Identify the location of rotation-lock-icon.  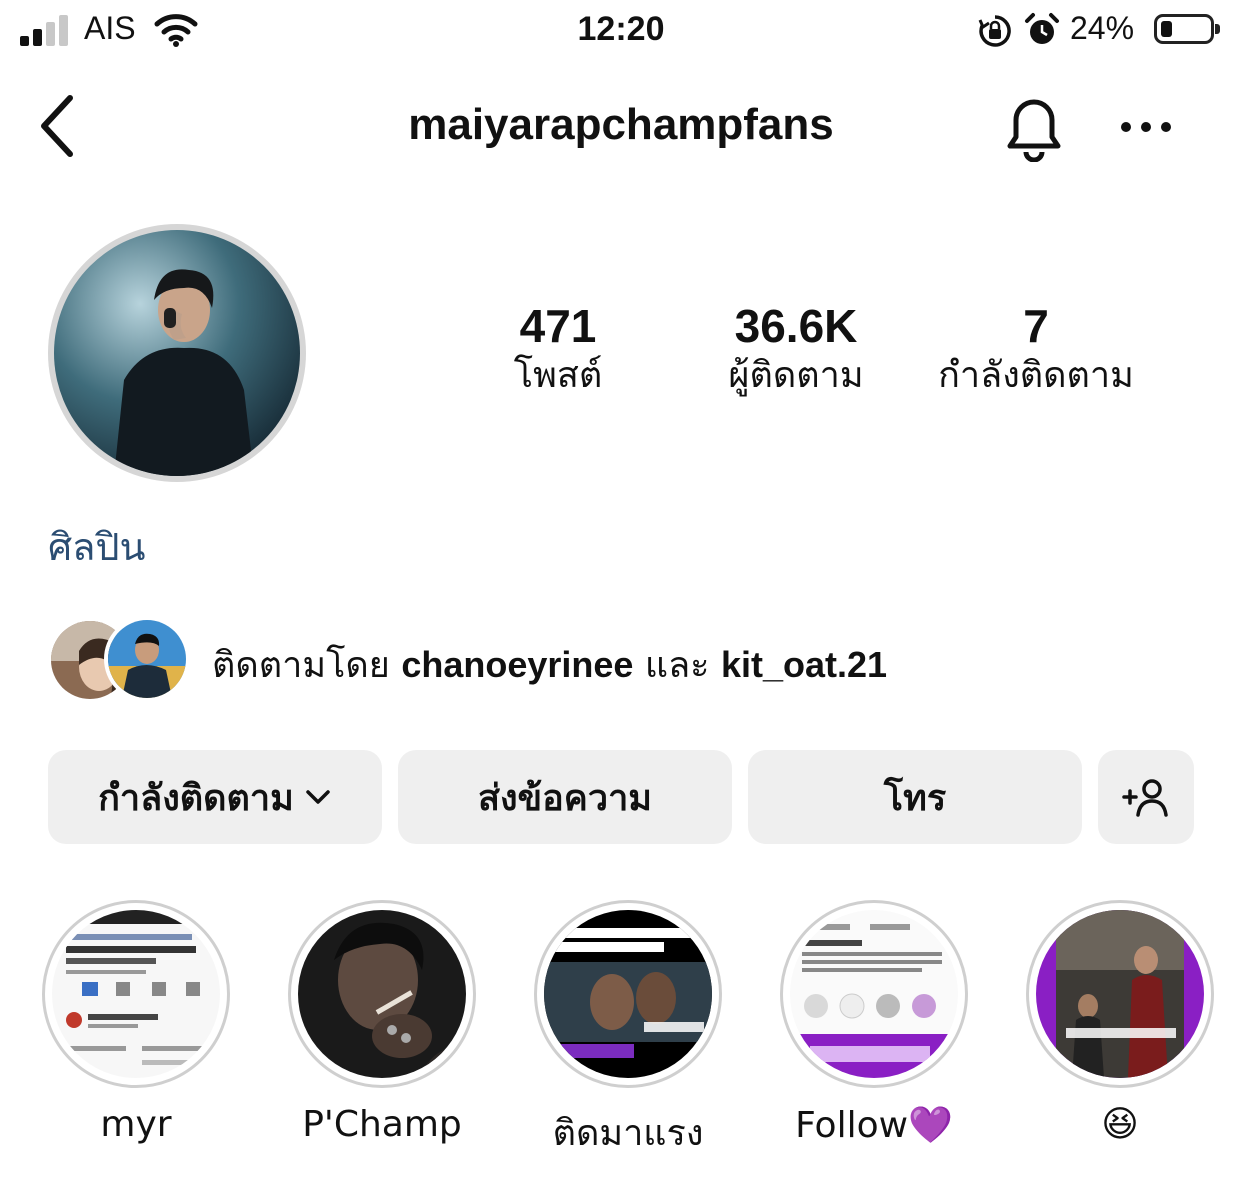
(994, 31).